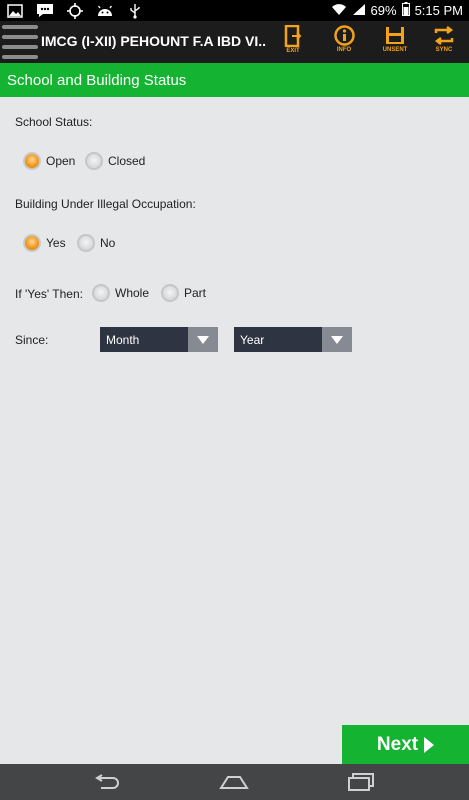 This screenshot has width=469, height=800. What do you see at coordinates (359, 11) in the screenshot?
I see `signal-icon` at bounding box center [359, 11].